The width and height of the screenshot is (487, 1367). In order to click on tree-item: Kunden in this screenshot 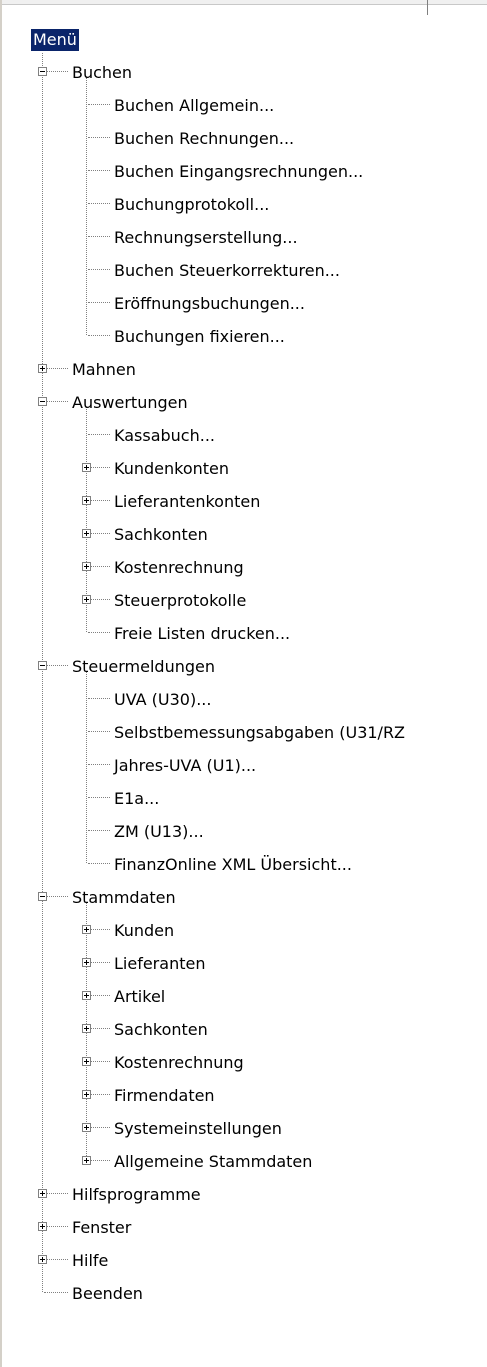, I will do `click(243, 931)`.